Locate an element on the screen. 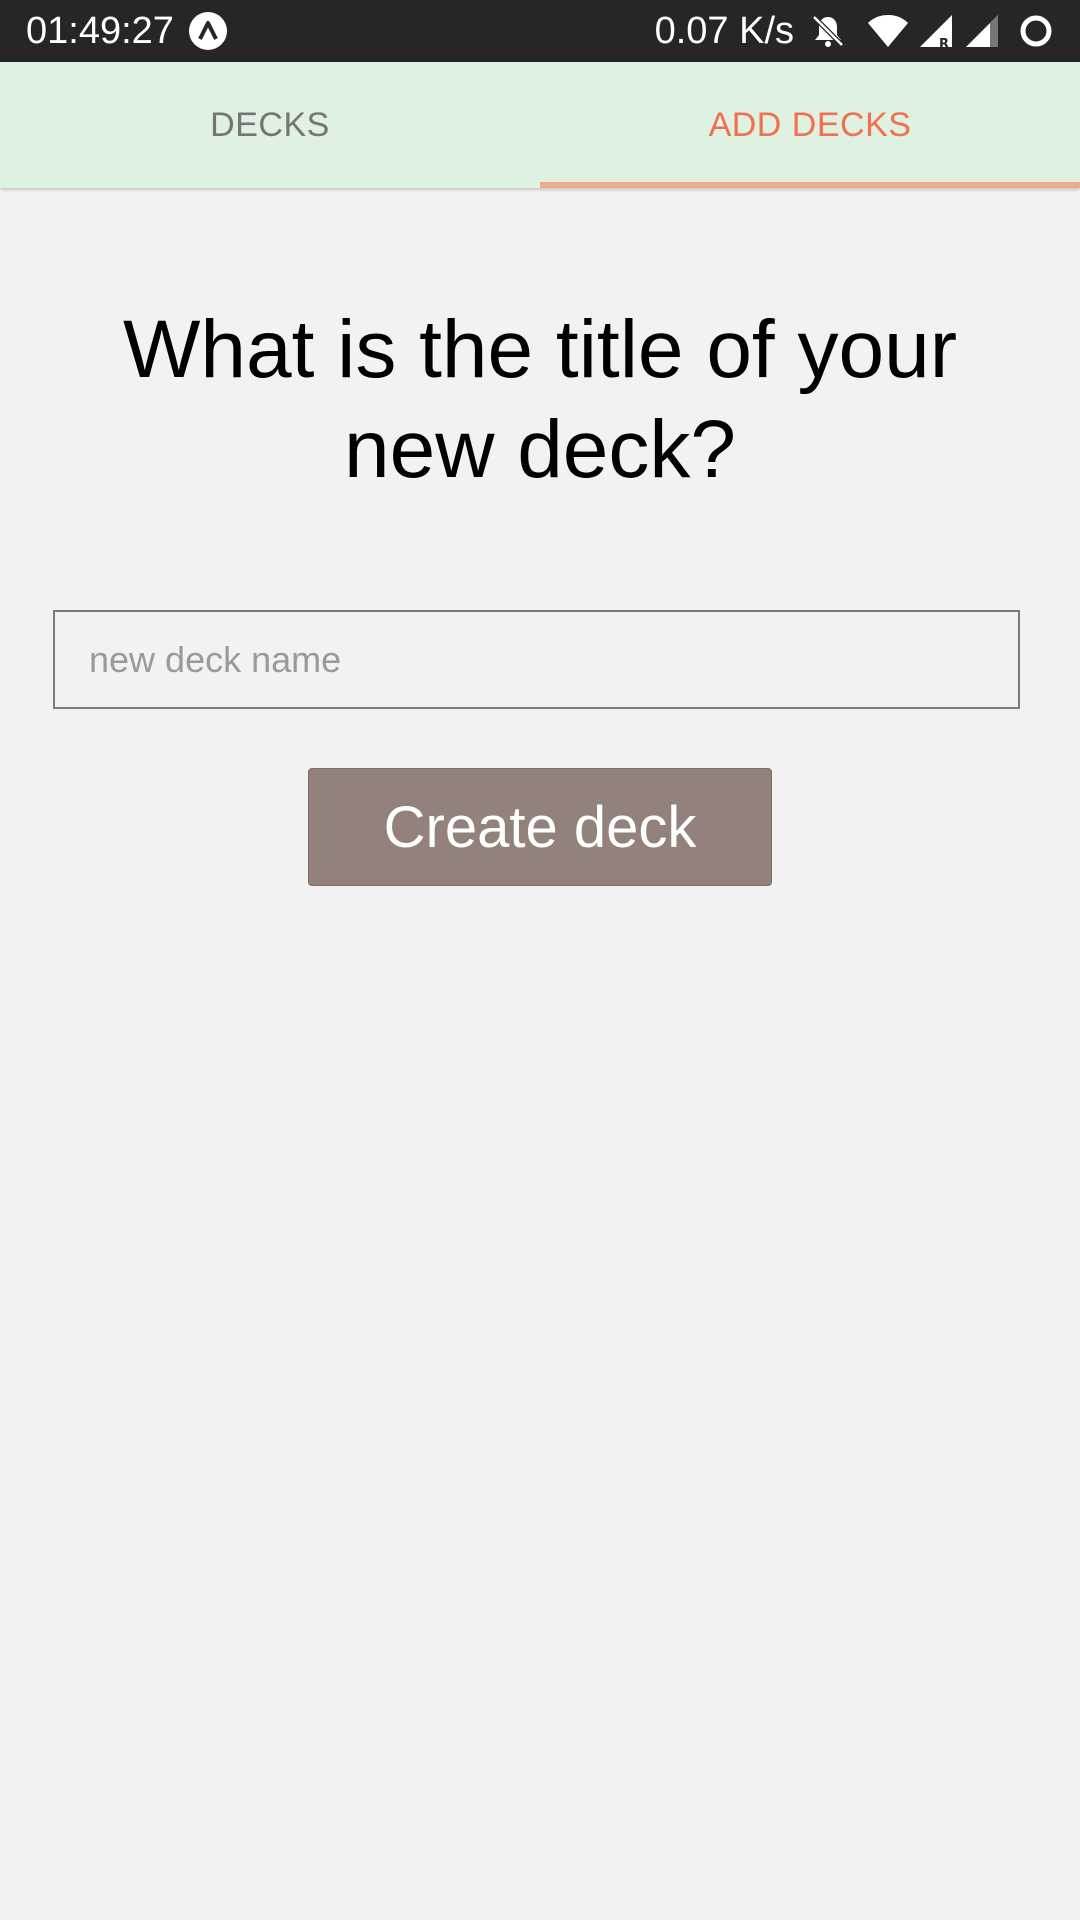 Image resolution: width=1080 pixels, height=1920 pixels. network-speed: 0.07 K/s is located at coordinates (724, 31).